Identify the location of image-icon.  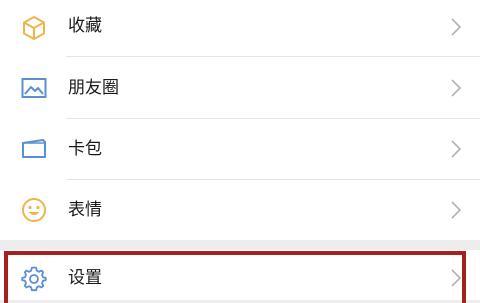
(34, 88).